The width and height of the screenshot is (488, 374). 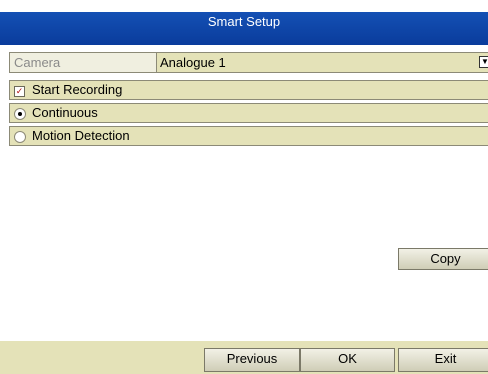 What do you see at coordinates (81, 135) in the screenshot?
I see `motion-detection-label: Motion Detection` at bounding box center [81, 135].